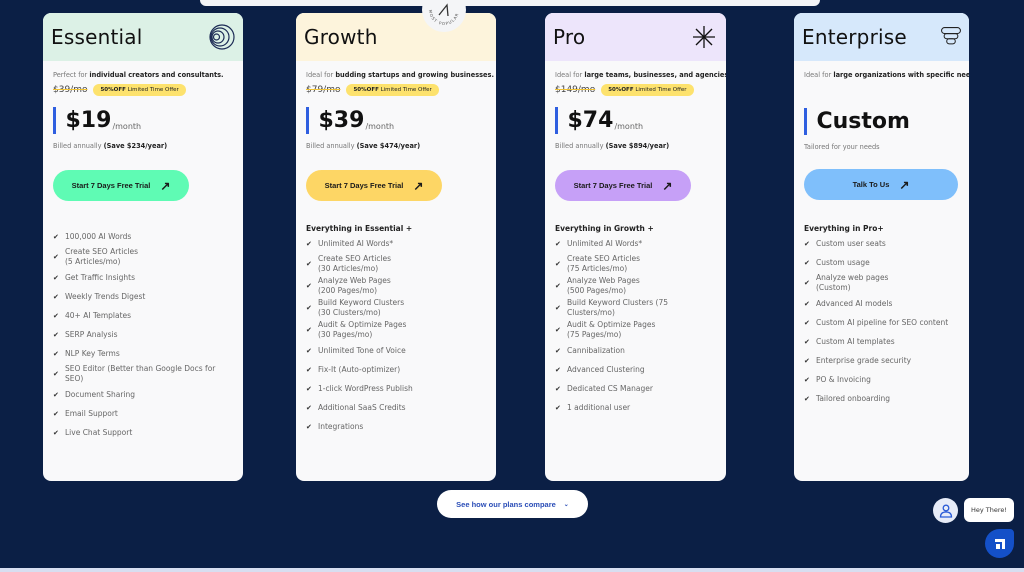 This screenshot has width=1024, height=572. What do you see at coordinates (70, 90) in the screenshot?
I see `old-price: $39/mo` at bounding box center [70, 90].